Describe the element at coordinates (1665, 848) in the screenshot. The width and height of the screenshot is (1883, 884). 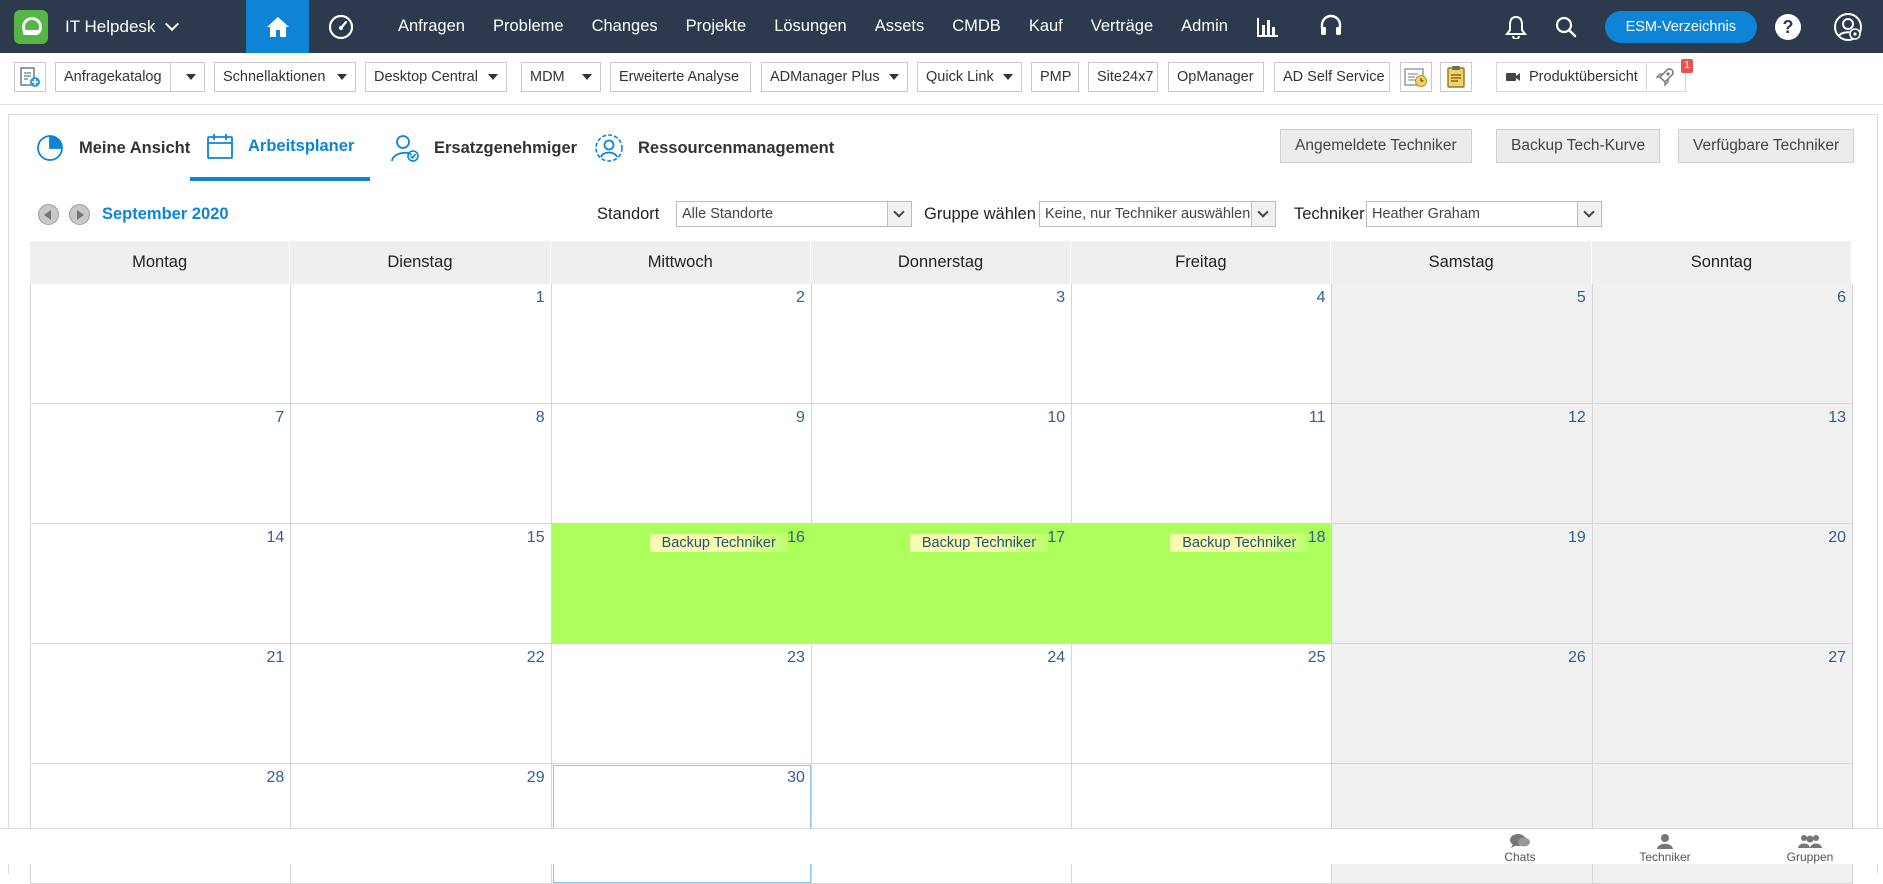
I see `technicians-button: Techniker` at that location.